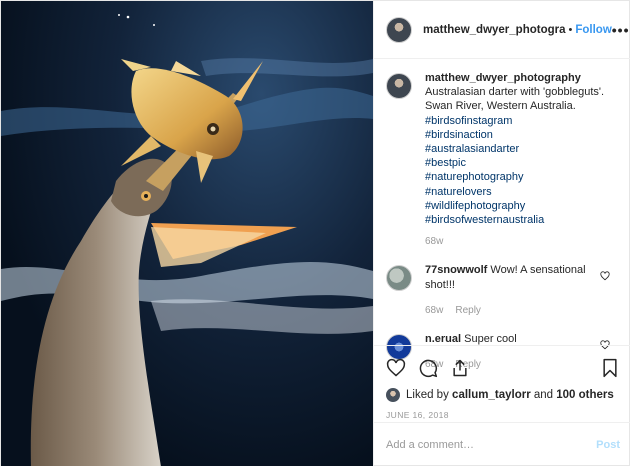 The height and width of the screenshot is (466, 630). What do you see at coordinates (518, 192) in the screenshot?
I see `hashtag-link: #naturelovers` at bounding box center [518, 192].